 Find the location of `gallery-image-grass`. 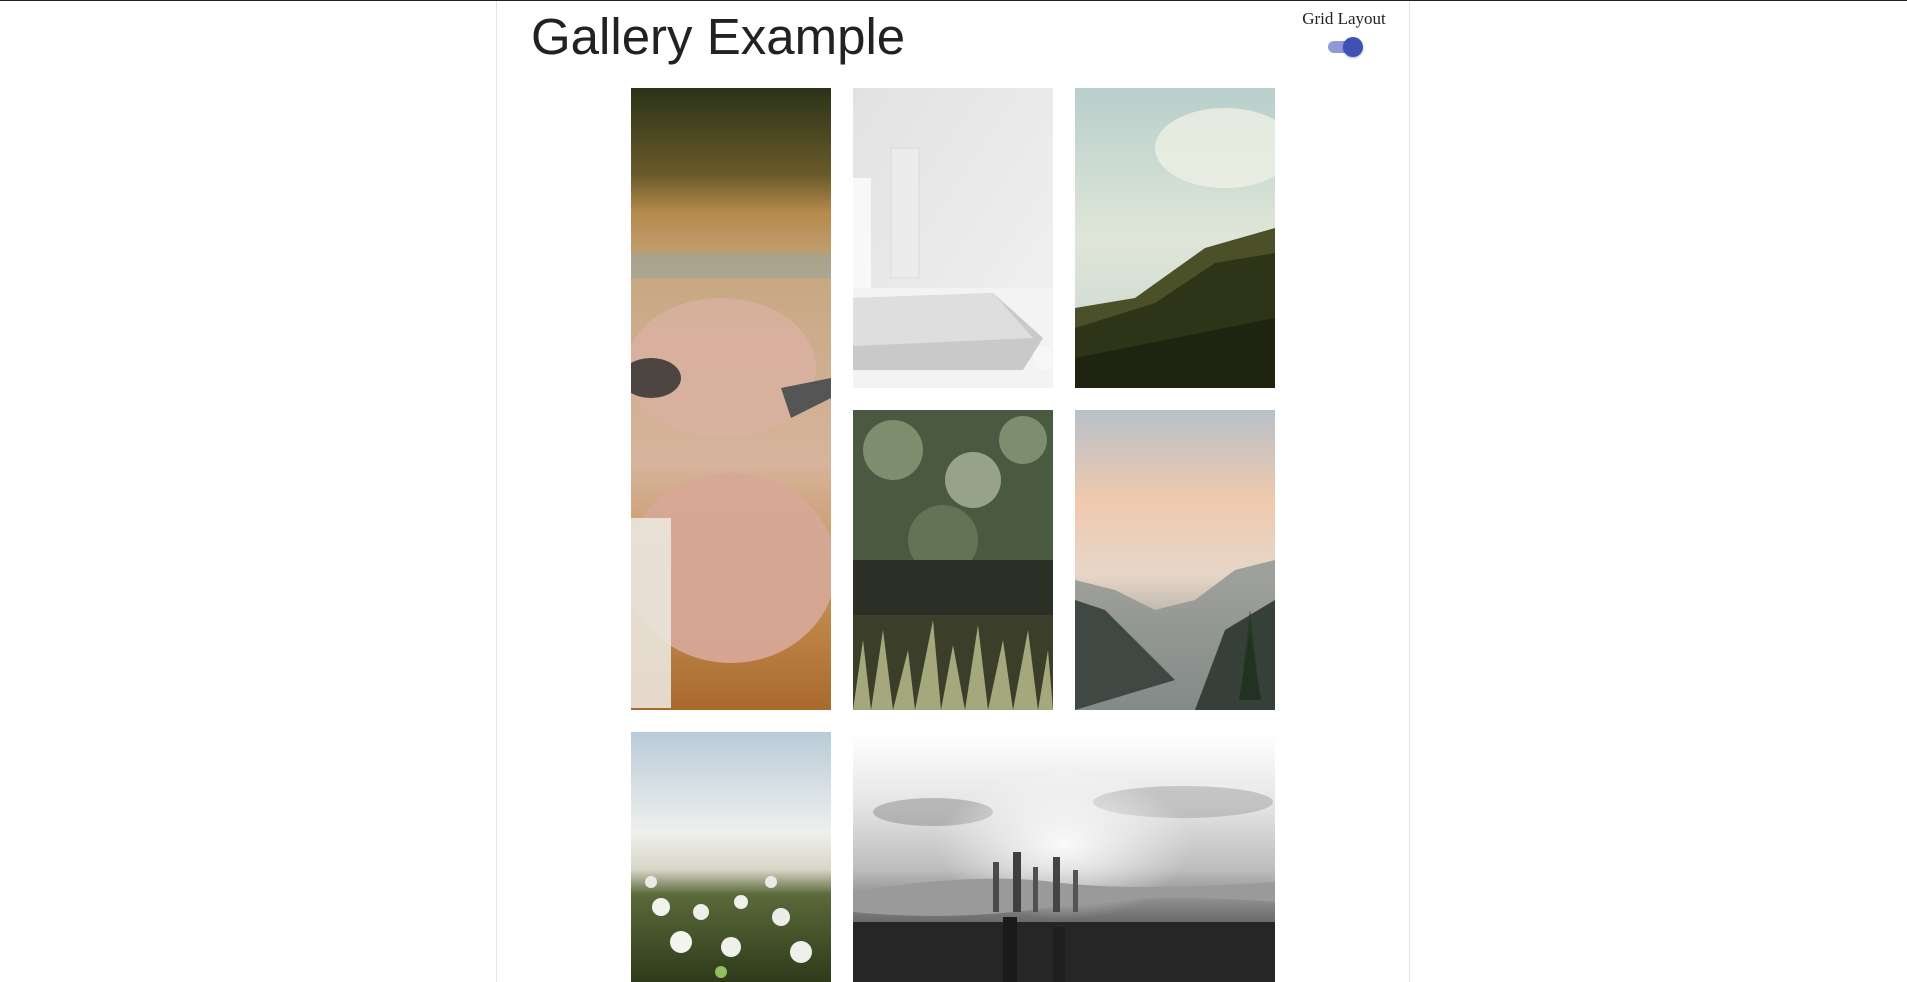

gallery-image-grass is located at coordinates (953, 560).